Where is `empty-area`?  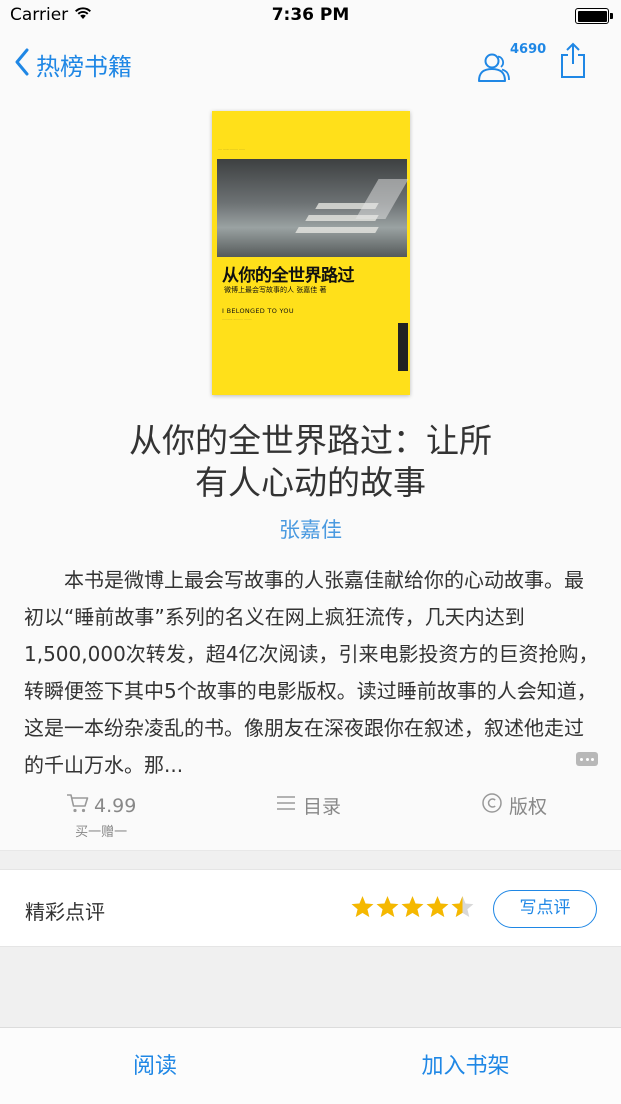
empty-area is located at coordinates (310, 987).